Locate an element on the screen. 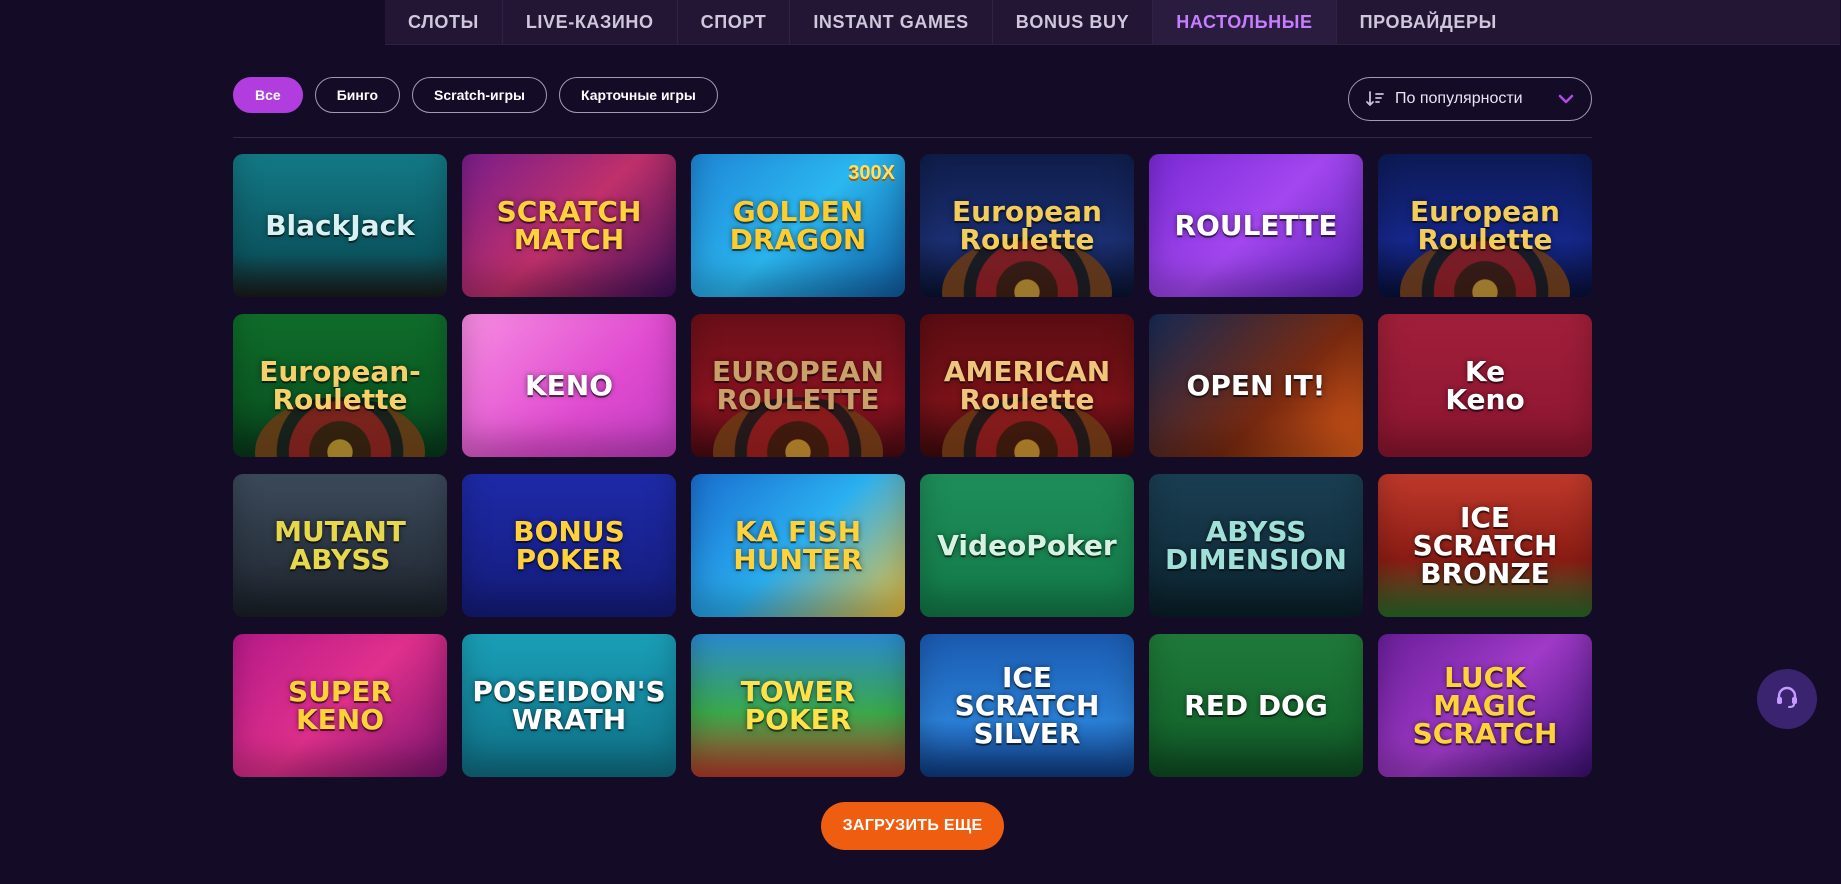  game-tile: VideoPoker is located at coordinates (1027, 545).